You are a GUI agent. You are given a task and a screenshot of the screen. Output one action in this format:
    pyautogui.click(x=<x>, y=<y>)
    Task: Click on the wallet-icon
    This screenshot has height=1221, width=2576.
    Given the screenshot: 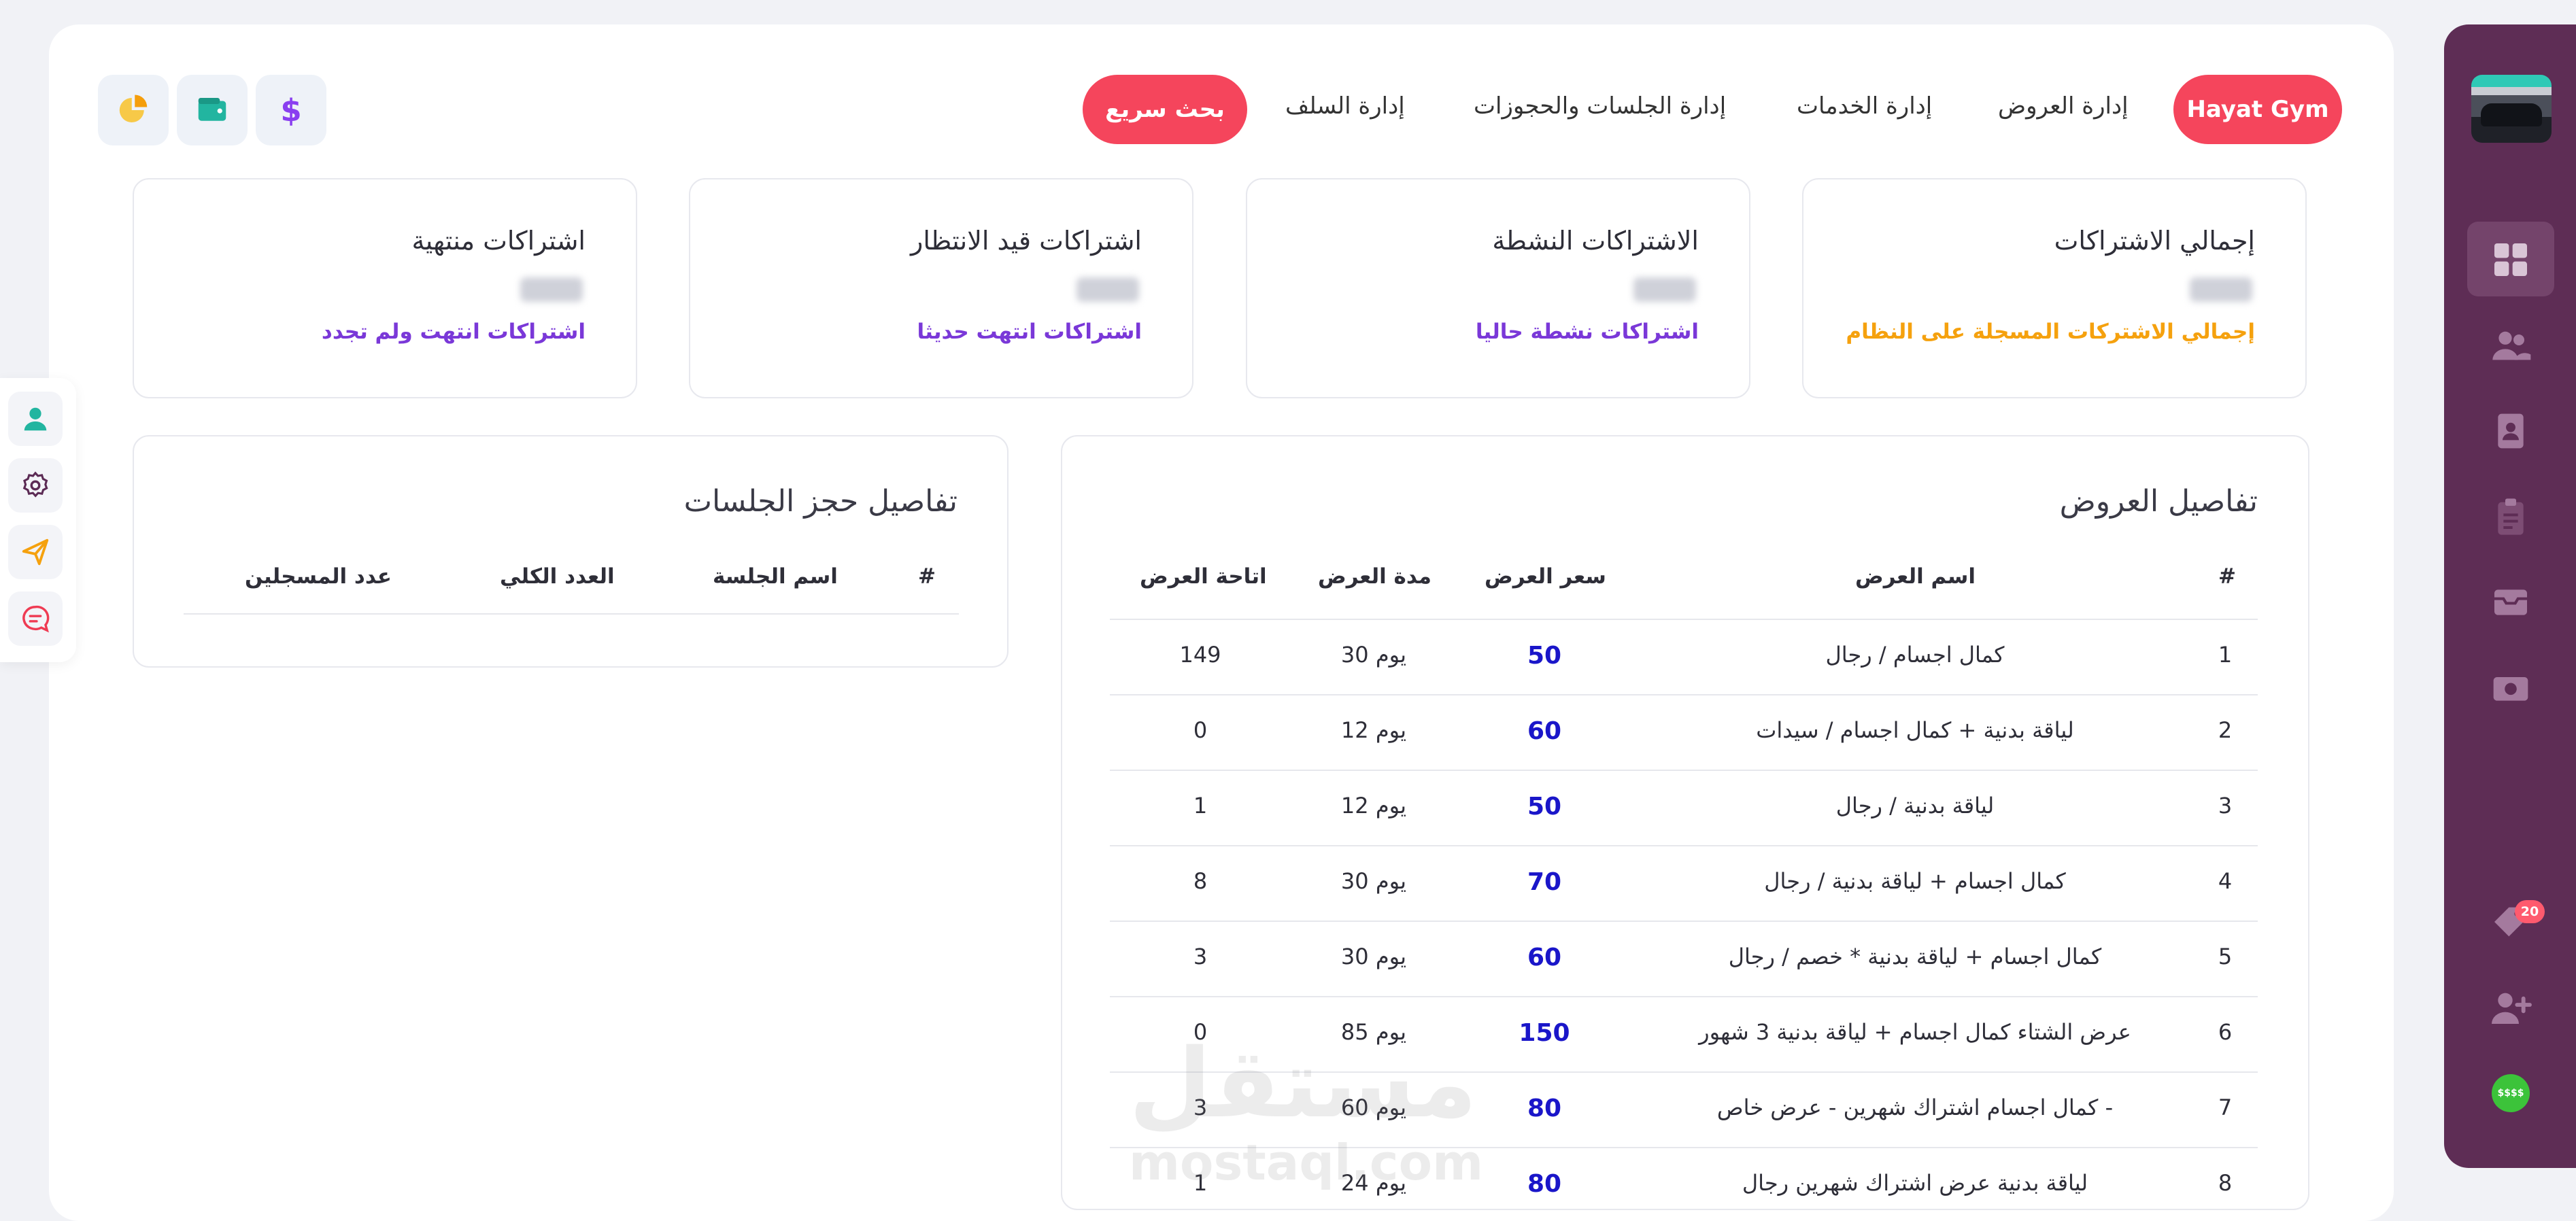 What is the action you would take?
    pyautogui.click(x=212, y=109)
    